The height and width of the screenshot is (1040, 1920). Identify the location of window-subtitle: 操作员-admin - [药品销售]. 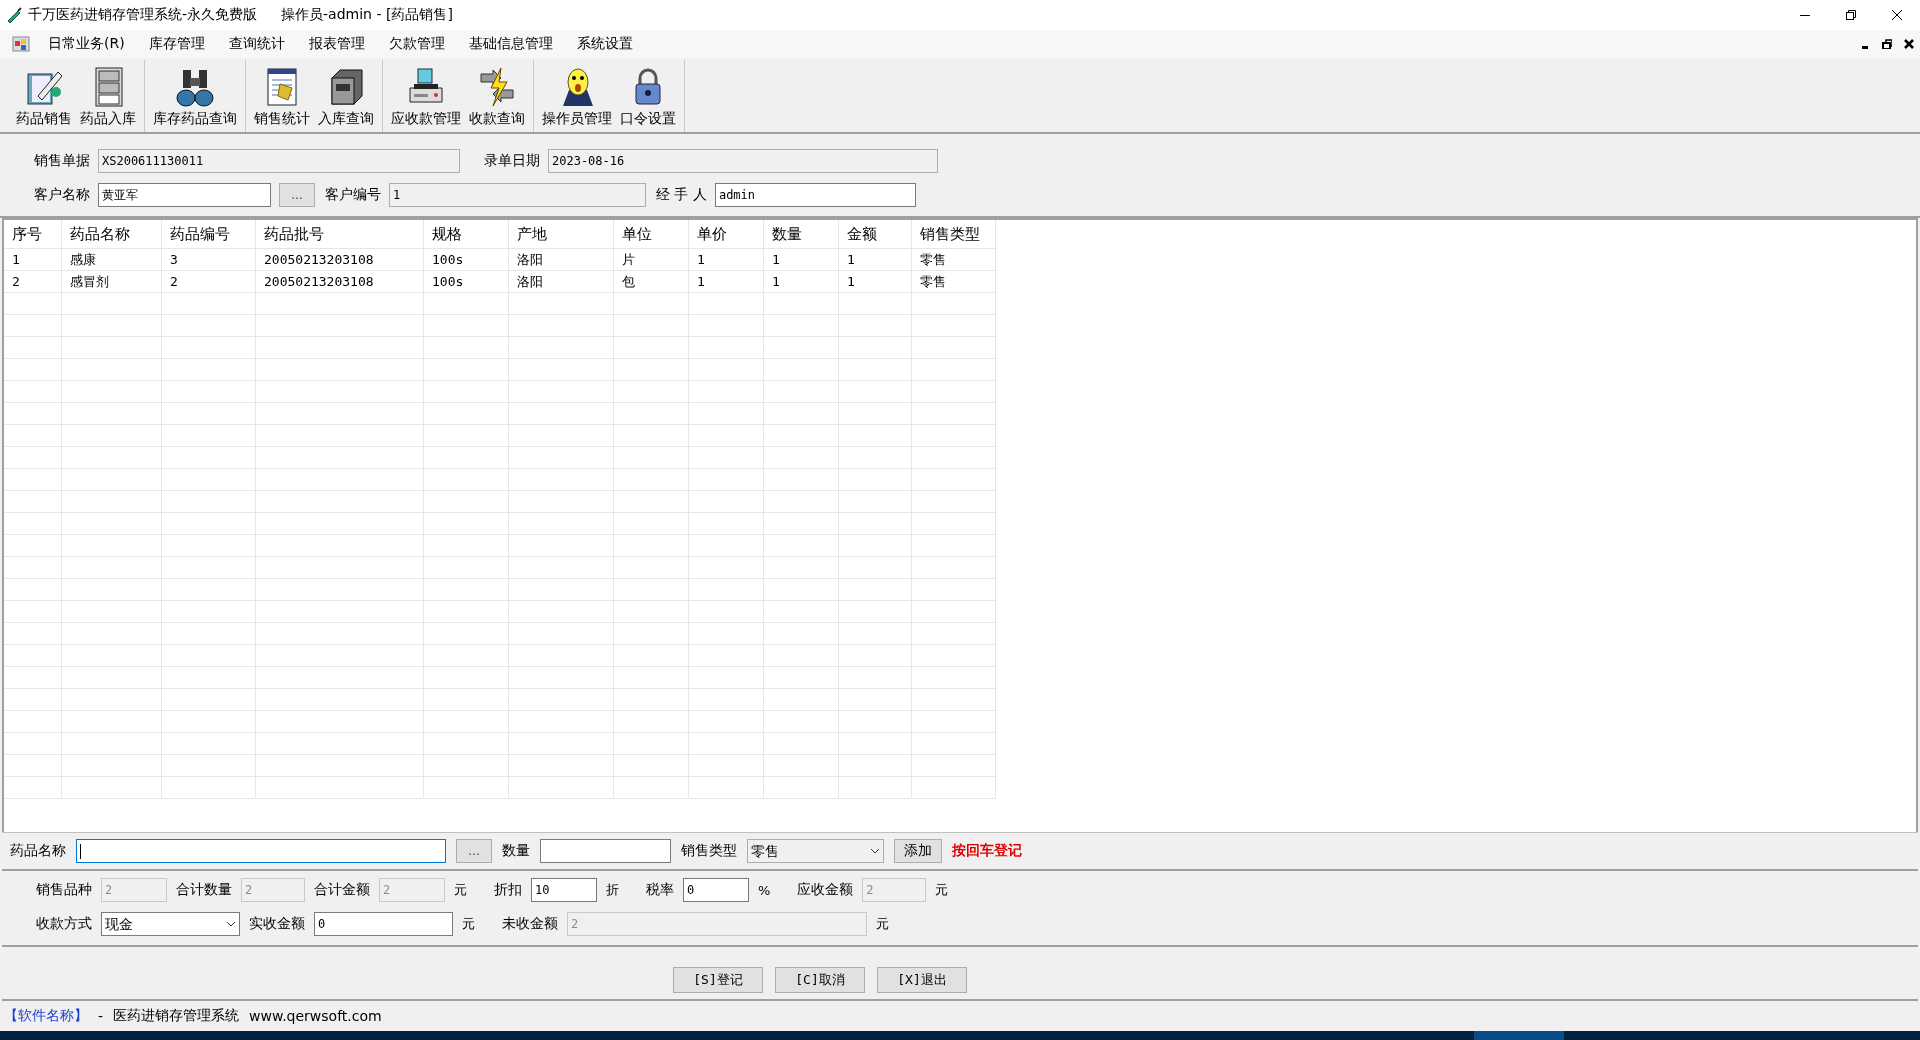
(367, 15).